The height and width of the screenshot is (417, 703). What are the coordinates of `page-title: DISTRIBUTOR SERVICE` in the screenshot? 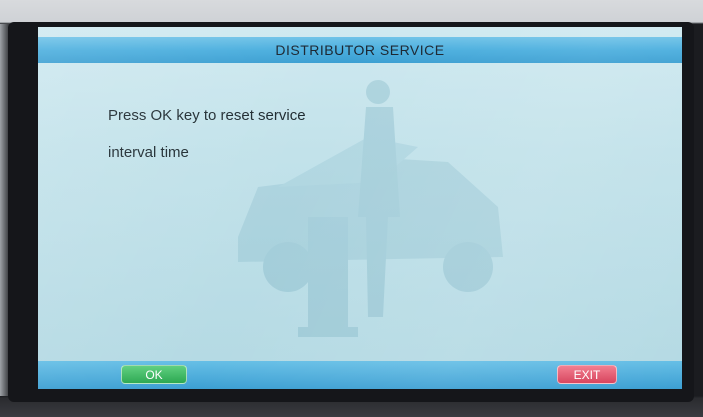 It's located at (360, 50).